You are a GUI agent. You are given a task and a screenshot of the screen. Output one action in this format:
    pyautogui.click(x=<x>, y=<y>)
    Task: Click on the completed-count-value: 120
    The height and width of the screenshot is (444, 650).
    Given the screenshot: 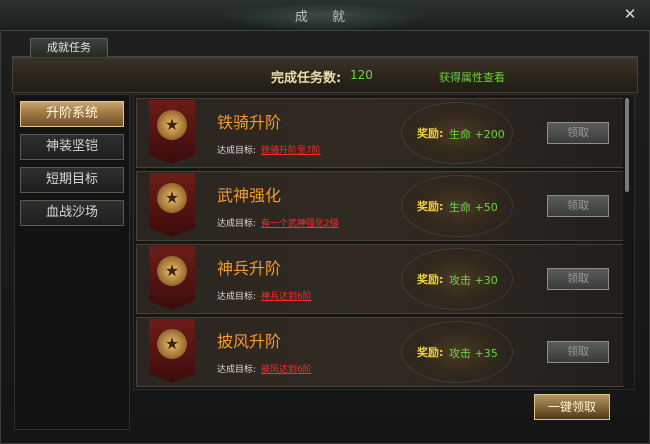 What is the action you would take?
    pyautogui.click(x=361, y=75)
    